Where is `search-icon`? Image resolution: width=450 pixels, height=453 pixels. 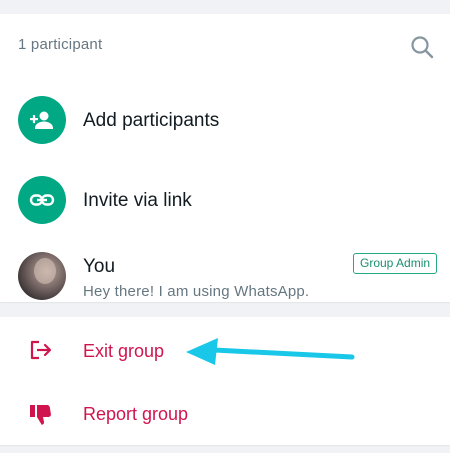
search-icon is located at coordinates (422, 47).